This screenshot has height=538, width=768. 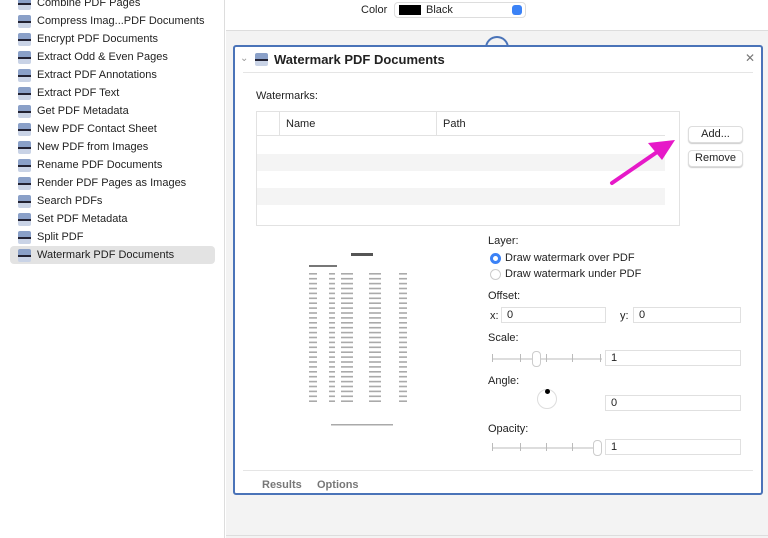 What do you see at coordinates (750, 58) in the screenshot?
I see `close-icon: ✕` at bounding box center [750, 58].